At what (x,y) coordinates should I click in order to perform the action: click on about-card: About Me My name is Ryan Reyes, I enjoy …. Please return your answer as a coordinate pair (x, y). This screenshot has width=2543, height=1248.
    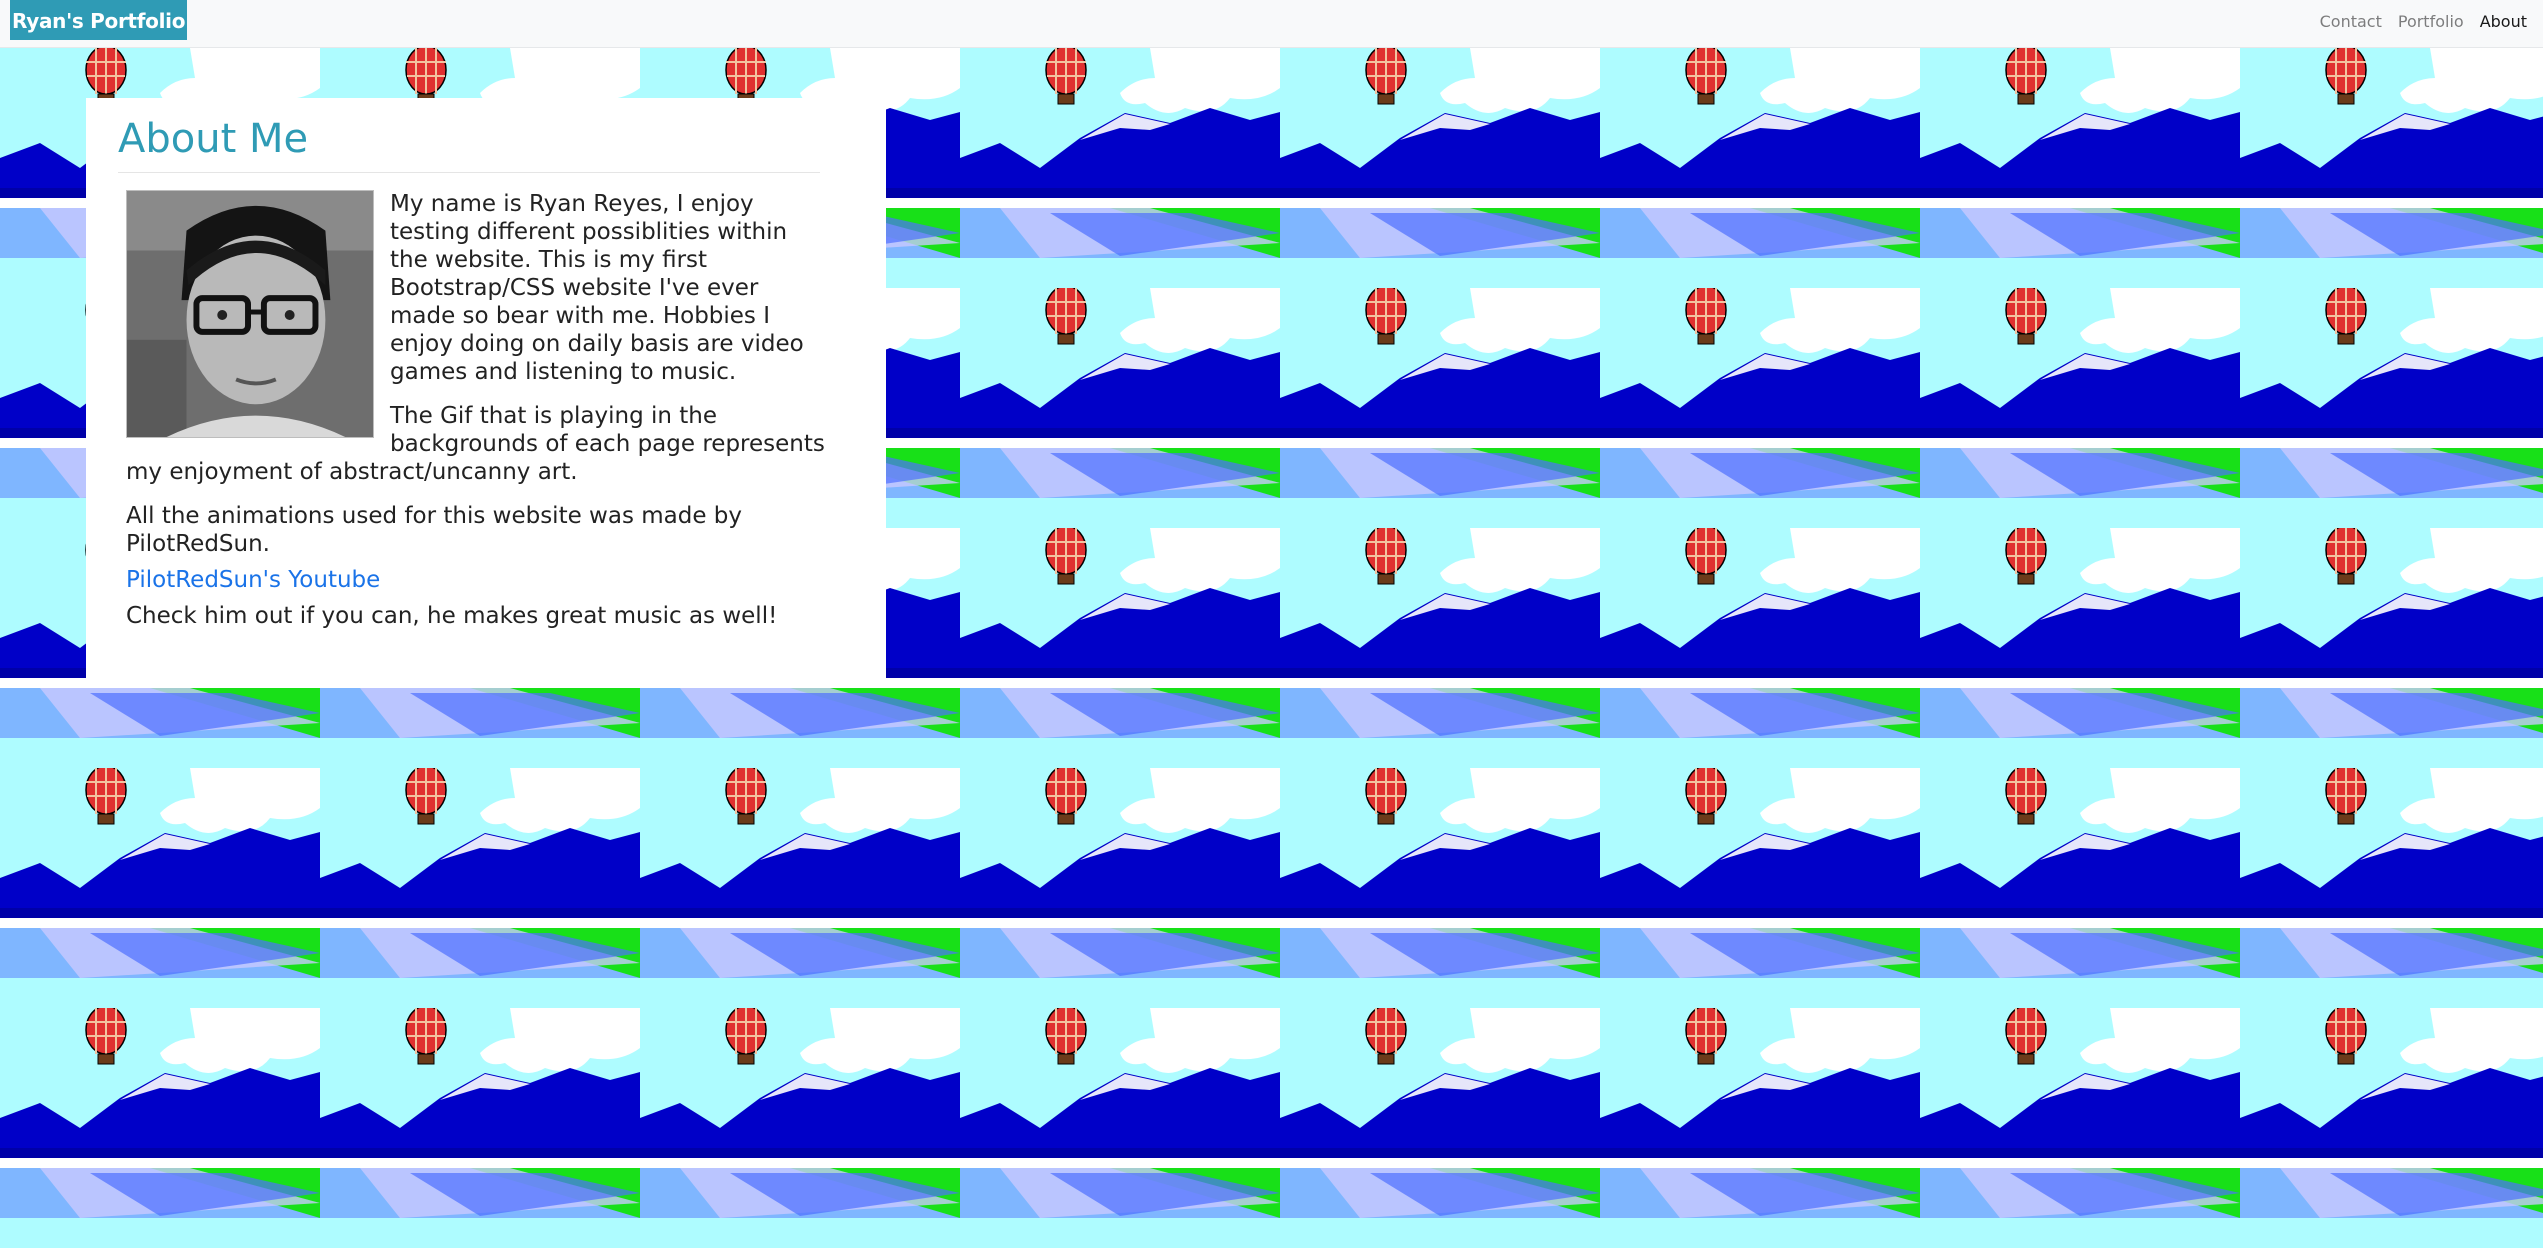
    Looking at the image, I should click on (486, 392).